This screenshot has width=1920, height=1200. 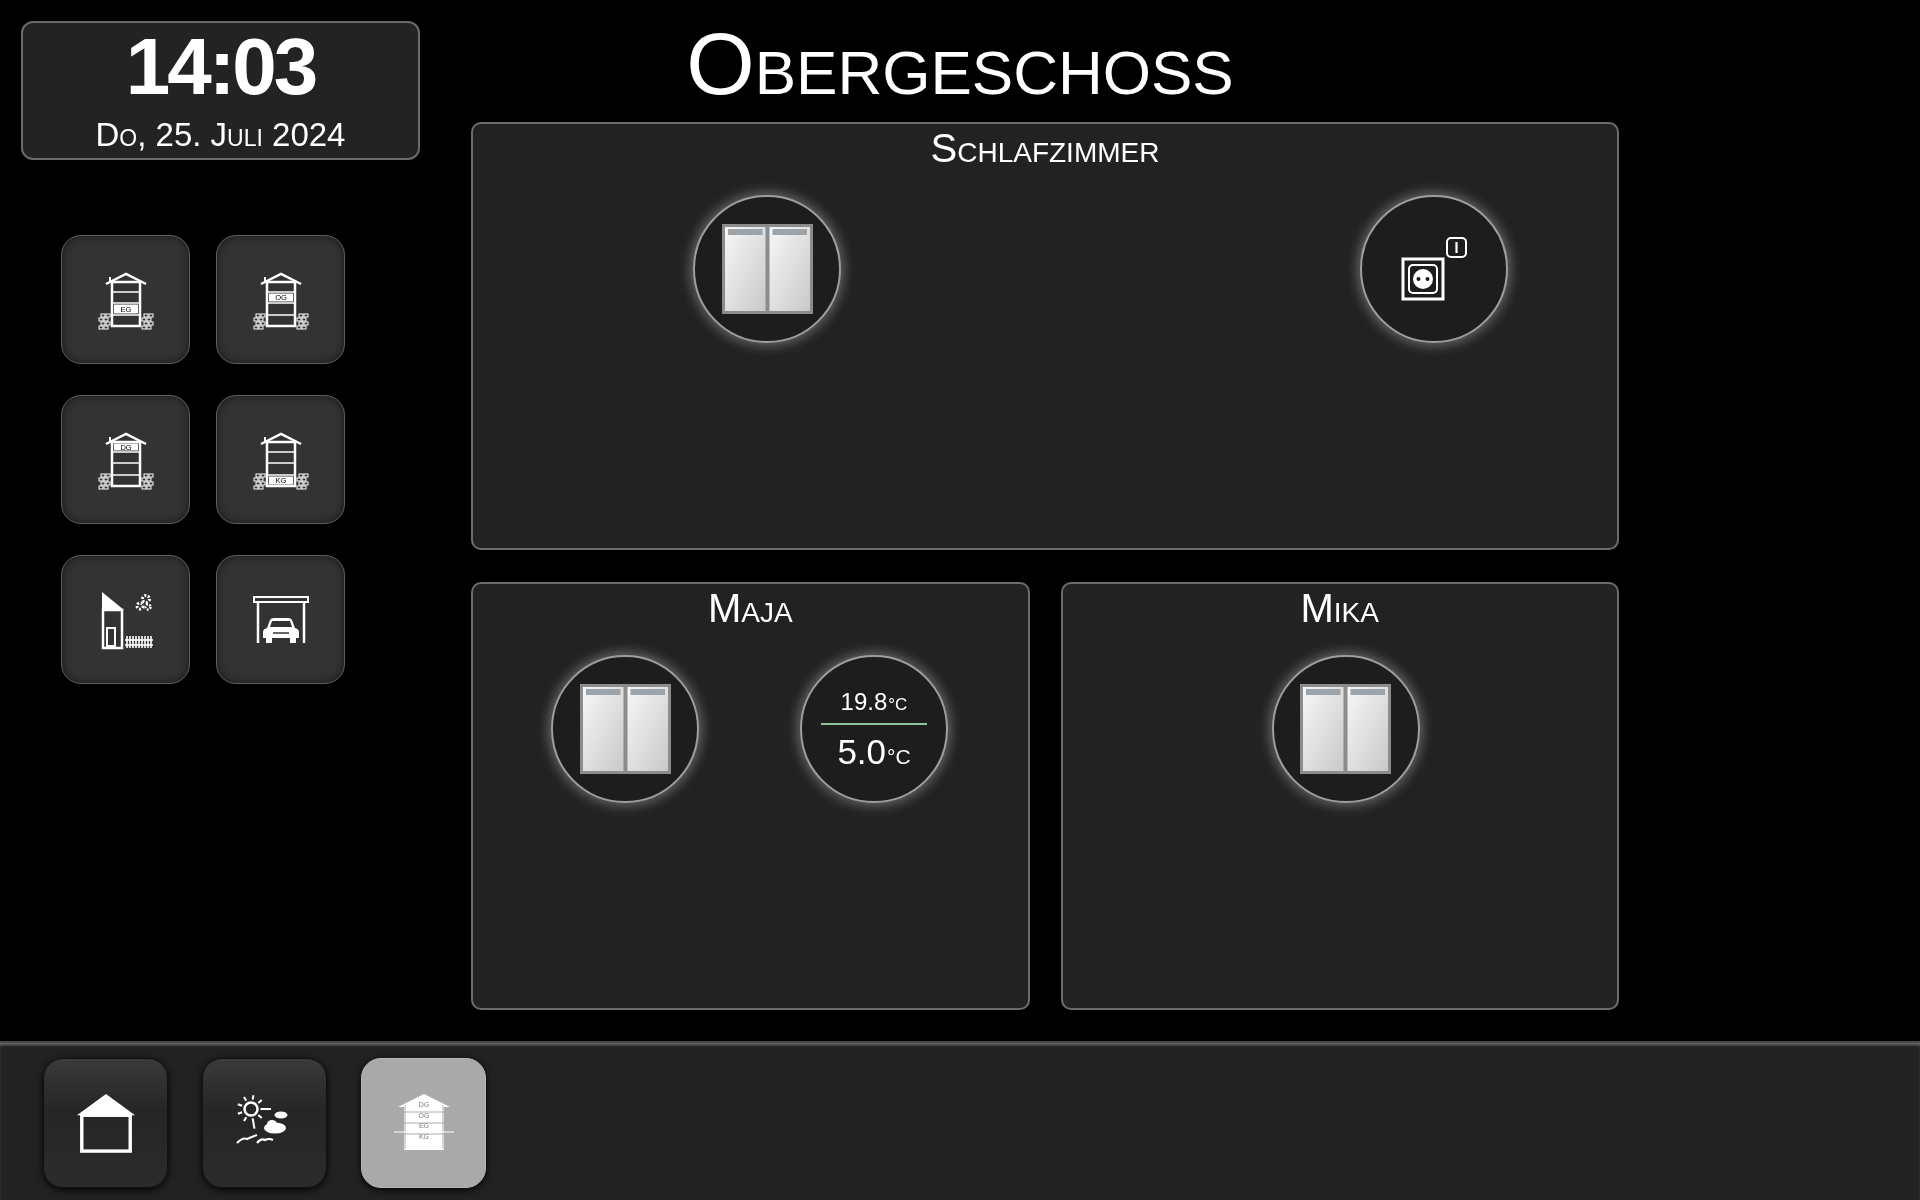 I want to click on room-title: Maja, so click(x=750, y=608).